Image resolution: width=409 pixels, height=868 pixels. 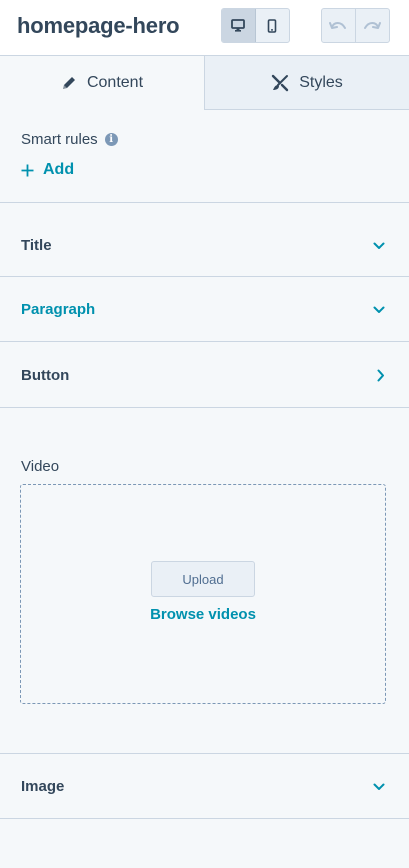 What do you see at coordinates (203, 579) in the screenshot?
I see `upload-button: Upload` at bounding box center [203, 579].